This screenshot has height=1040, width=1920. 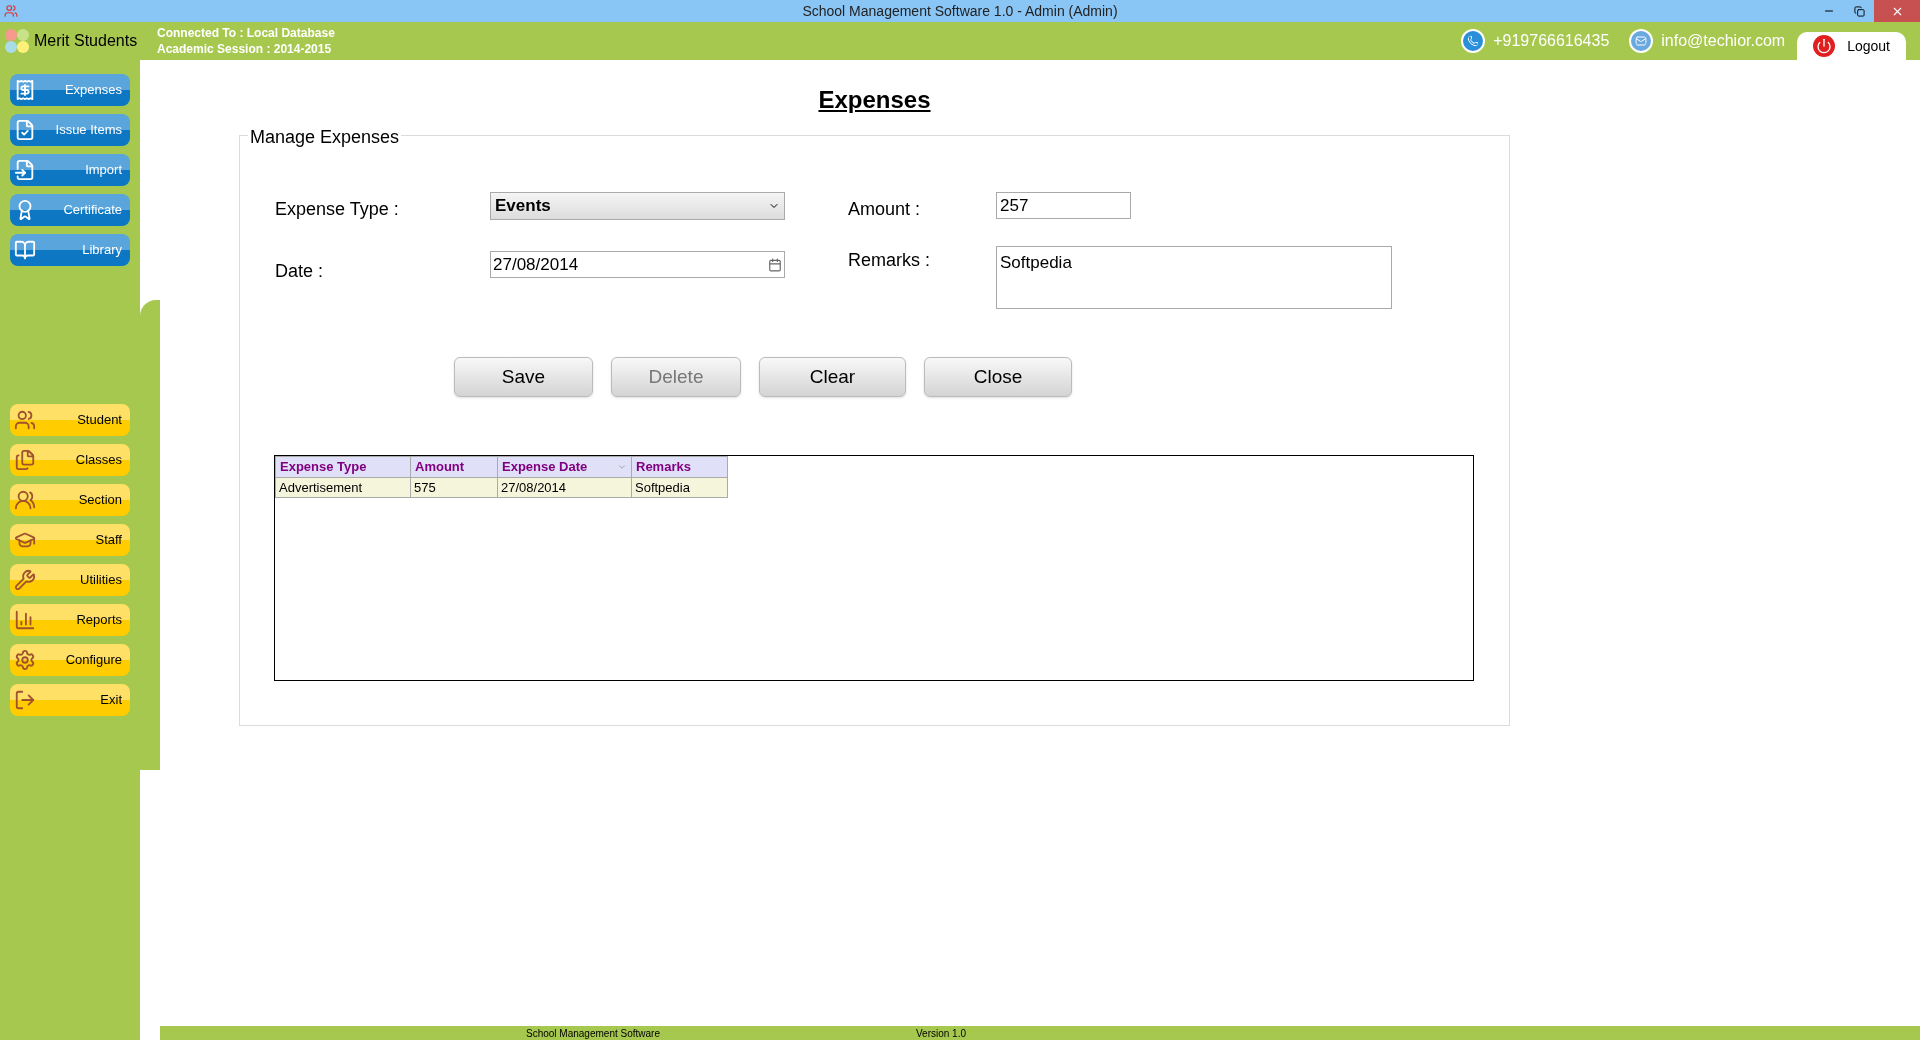 What do you see at coordinates (70, 250) in the screenshot?
I see `sidebar-button: Library` at bounding box center [70, 250].